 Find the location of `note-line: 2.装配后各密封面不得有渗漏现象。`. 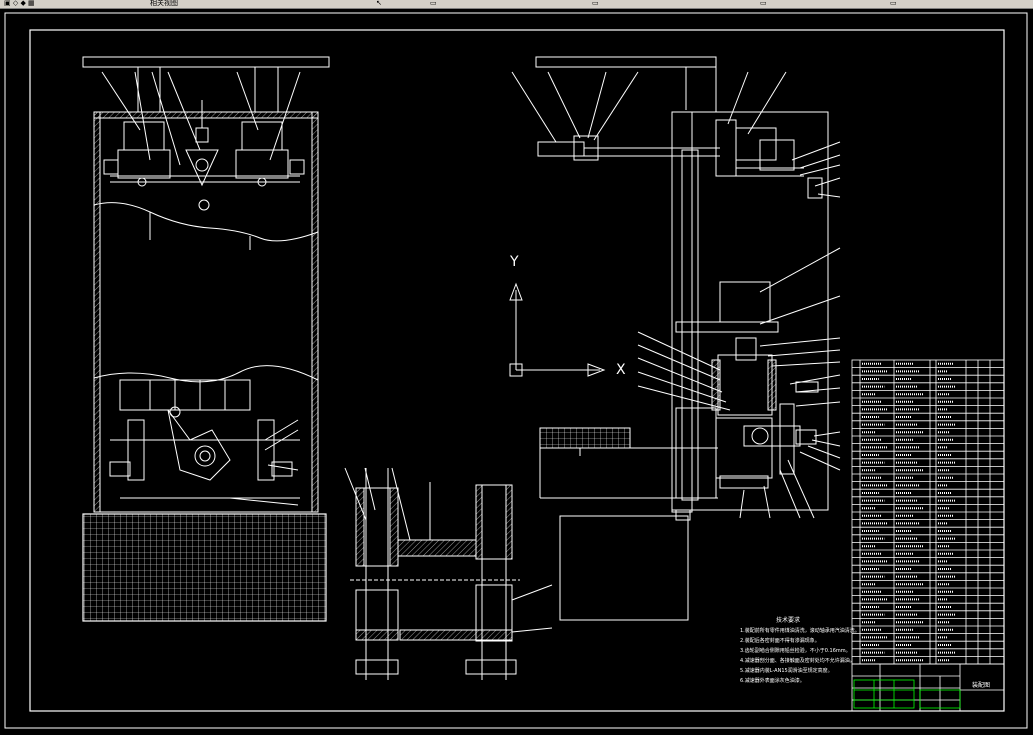

note-line: 2.装配后各密封面不得有渗漏现象。 is located at coordinates (780, 641).